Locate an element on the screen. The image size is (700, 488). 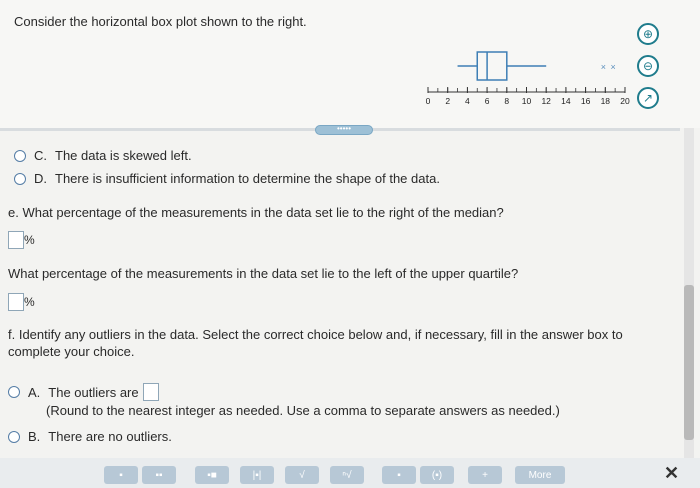
nth-root-tool-icon: ⁿ√ is located at coordinates (347, 475).